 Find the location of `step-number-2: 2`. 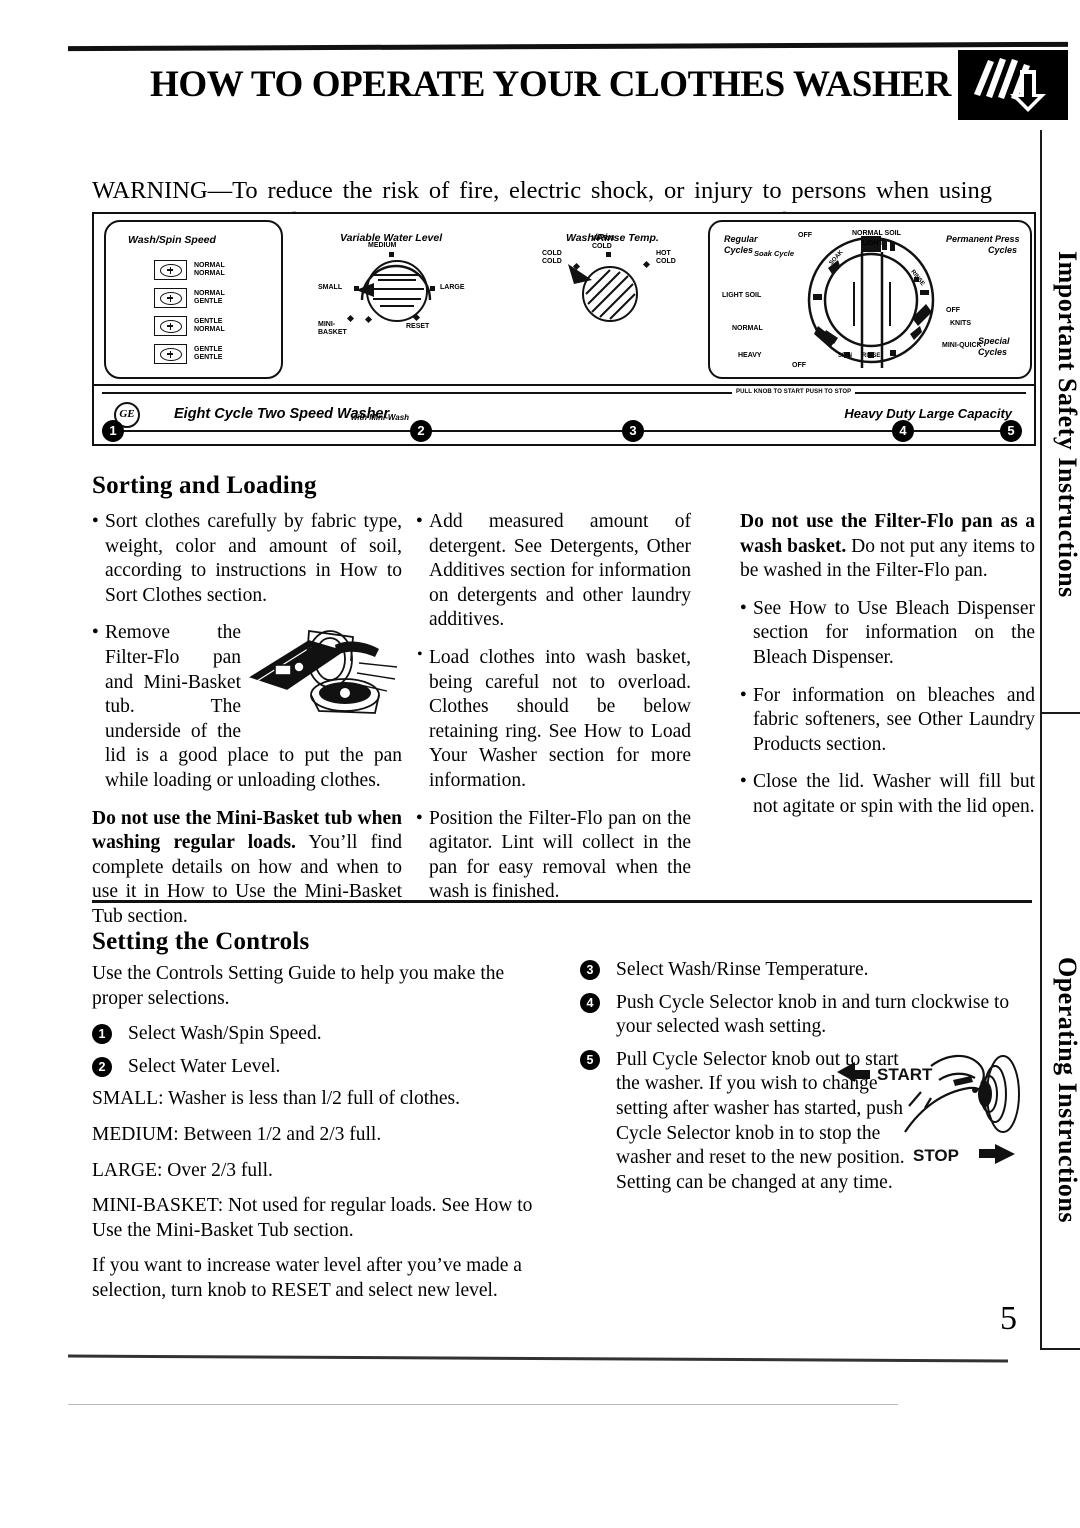

step-number-2: 2 is located at coordinates (102, 1066).